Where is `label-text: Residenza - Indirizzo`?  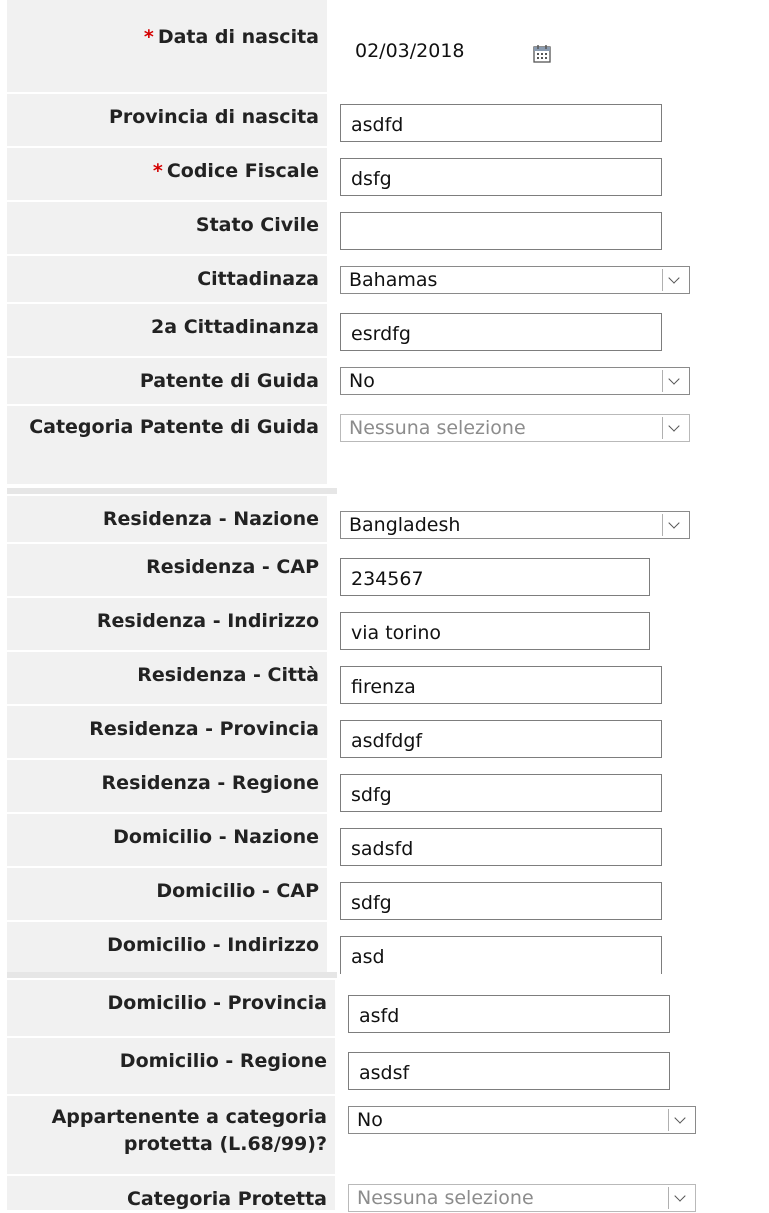 label-text: Residenza - Indirizzo is located at coordinates (207, 621).